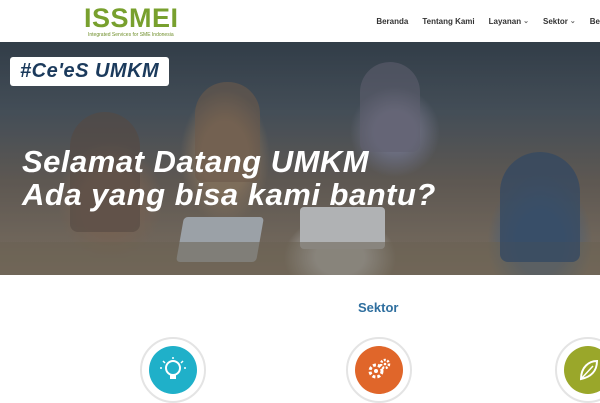  What do you see at coordinates (378, 307) in the screenshot?
I see `sektor-heading: Sektor` at bounding box center [378, 307].